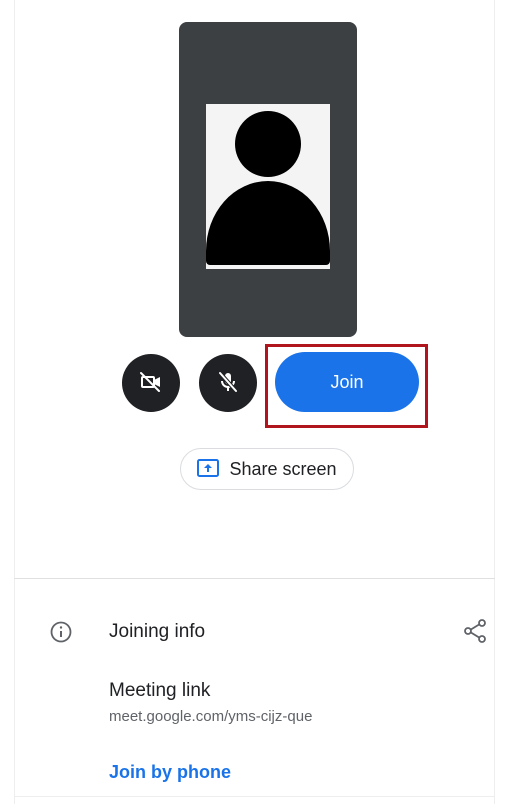 This screenshot has height=804, width=507. I want to click on mic-off-icon, so click(228, 383).